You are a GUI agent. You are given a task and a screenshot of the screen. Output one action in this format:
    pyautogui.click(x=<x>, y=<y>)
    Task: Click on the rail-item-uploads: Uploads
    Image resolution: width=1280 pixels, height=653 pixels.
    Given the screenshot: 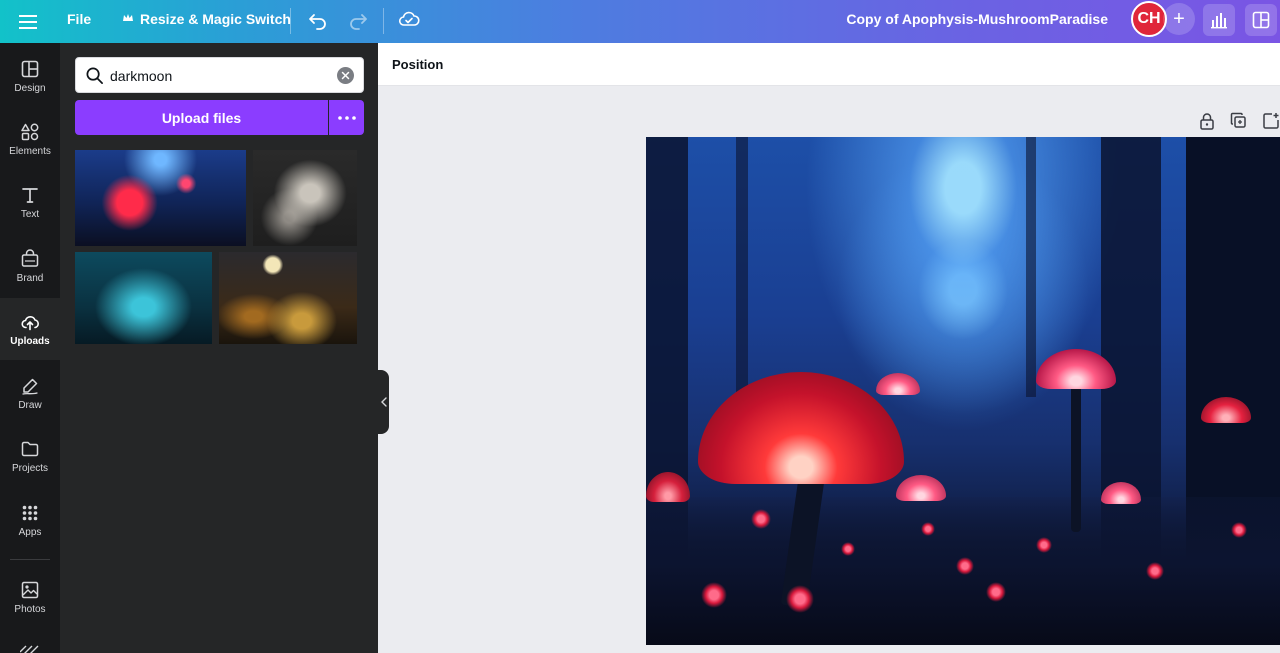 What is the action you would take?
    pyautogui.click(x=30, y=329)
    